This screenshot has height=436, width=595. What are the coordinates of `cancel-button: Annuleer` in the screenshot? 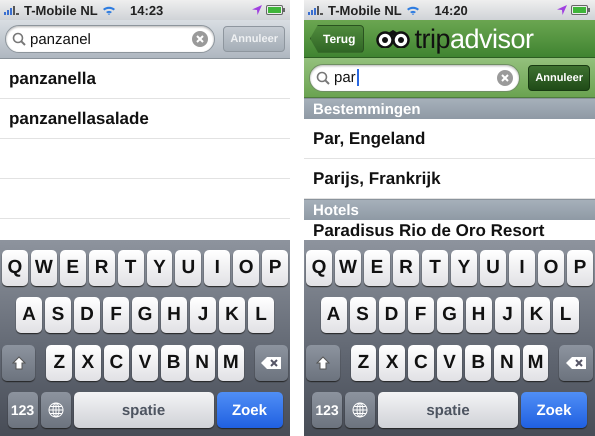 It's located at (559, 77).